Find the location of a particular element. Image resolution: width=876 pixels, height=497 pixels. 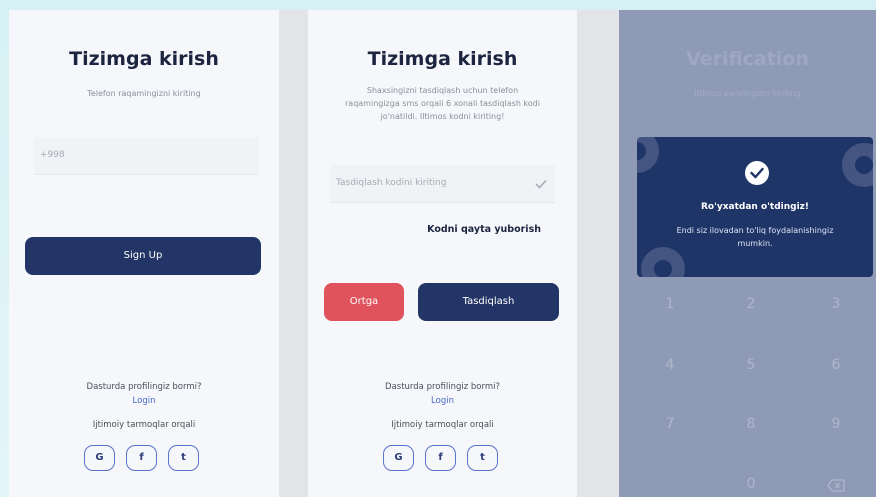

success-check-icon is located at coordinates (757, 173).